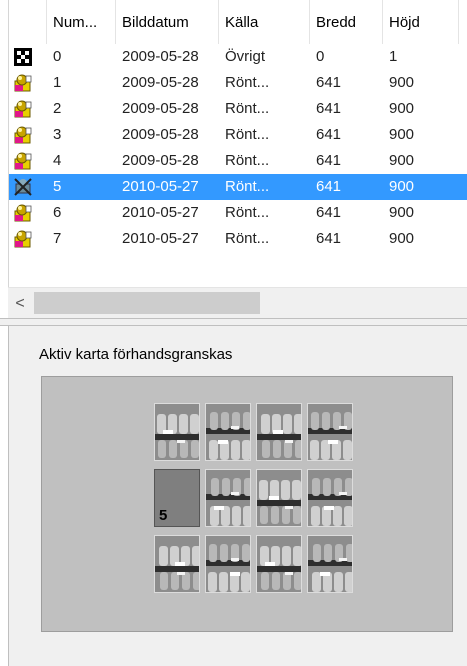 Image resolution: width=467 pixels, height=666 pixels. What do you see at coordinates (136, 354) in the screenshot?
I see `preview-label: Aktiv karta förhandsgranskas` at bounding box center [136, 354].